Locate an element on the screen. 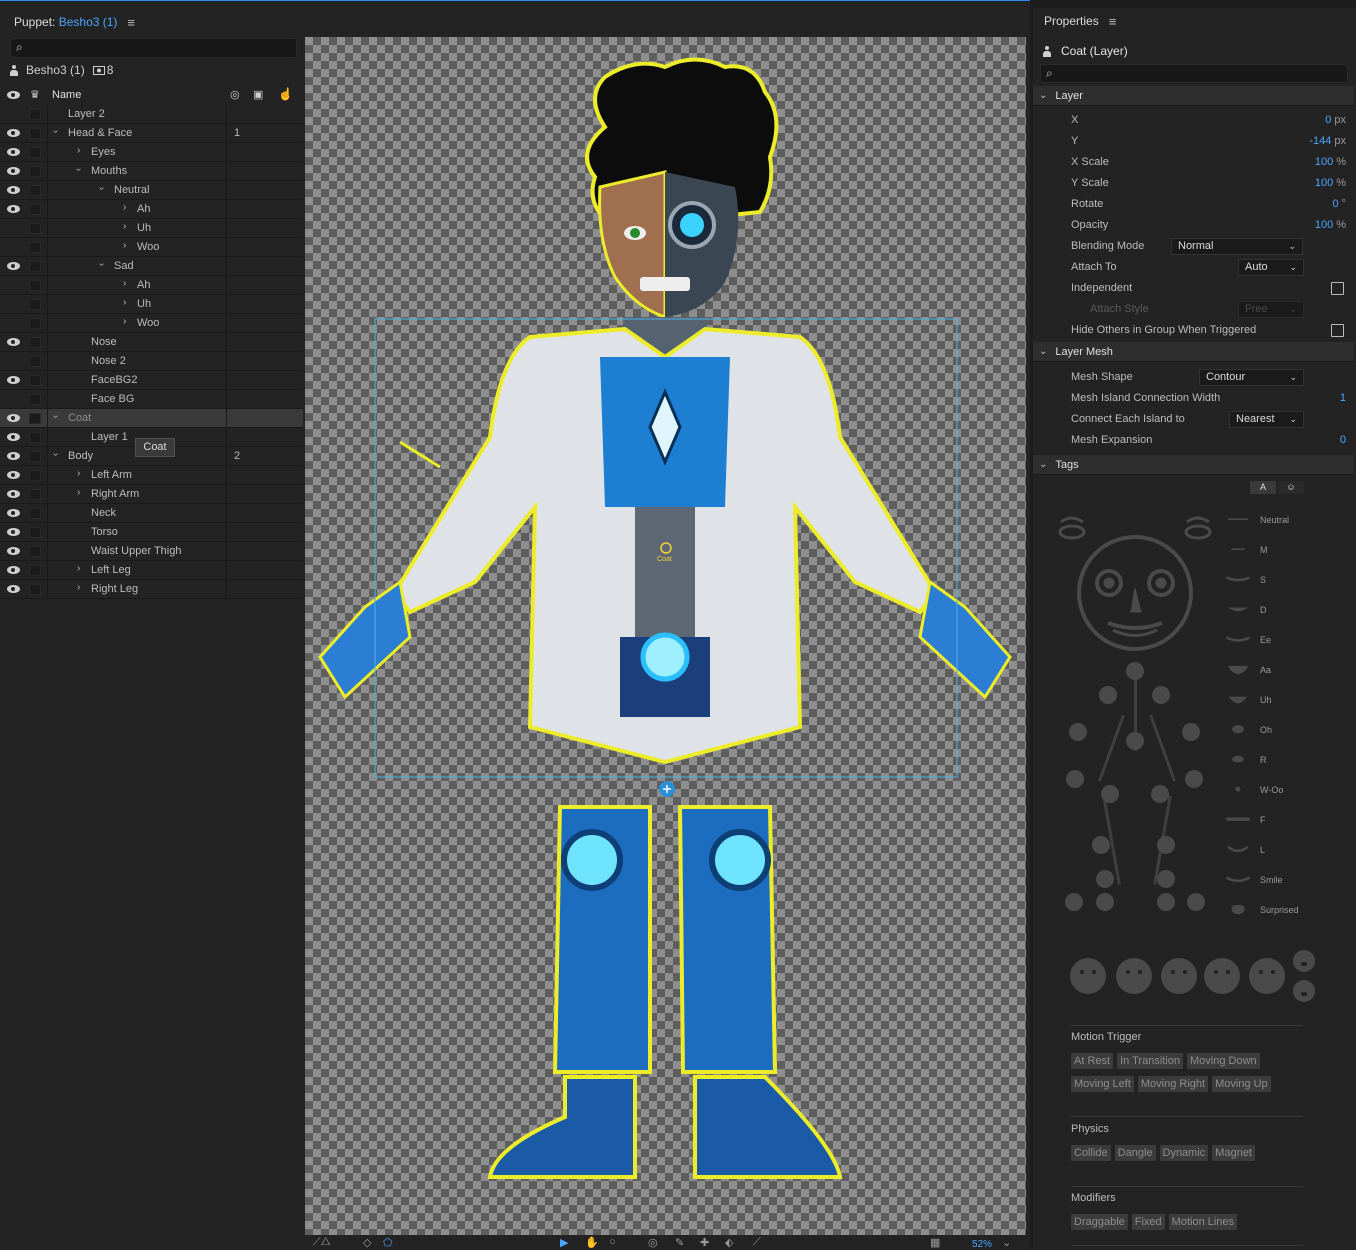  origin-column-icon: ◎ is located at coordinates (235, 94).